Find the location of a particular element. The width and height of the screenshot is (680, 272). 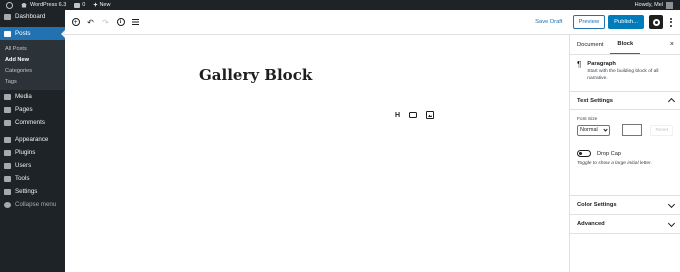

list-view-icon is located at coordinates (135, 22).